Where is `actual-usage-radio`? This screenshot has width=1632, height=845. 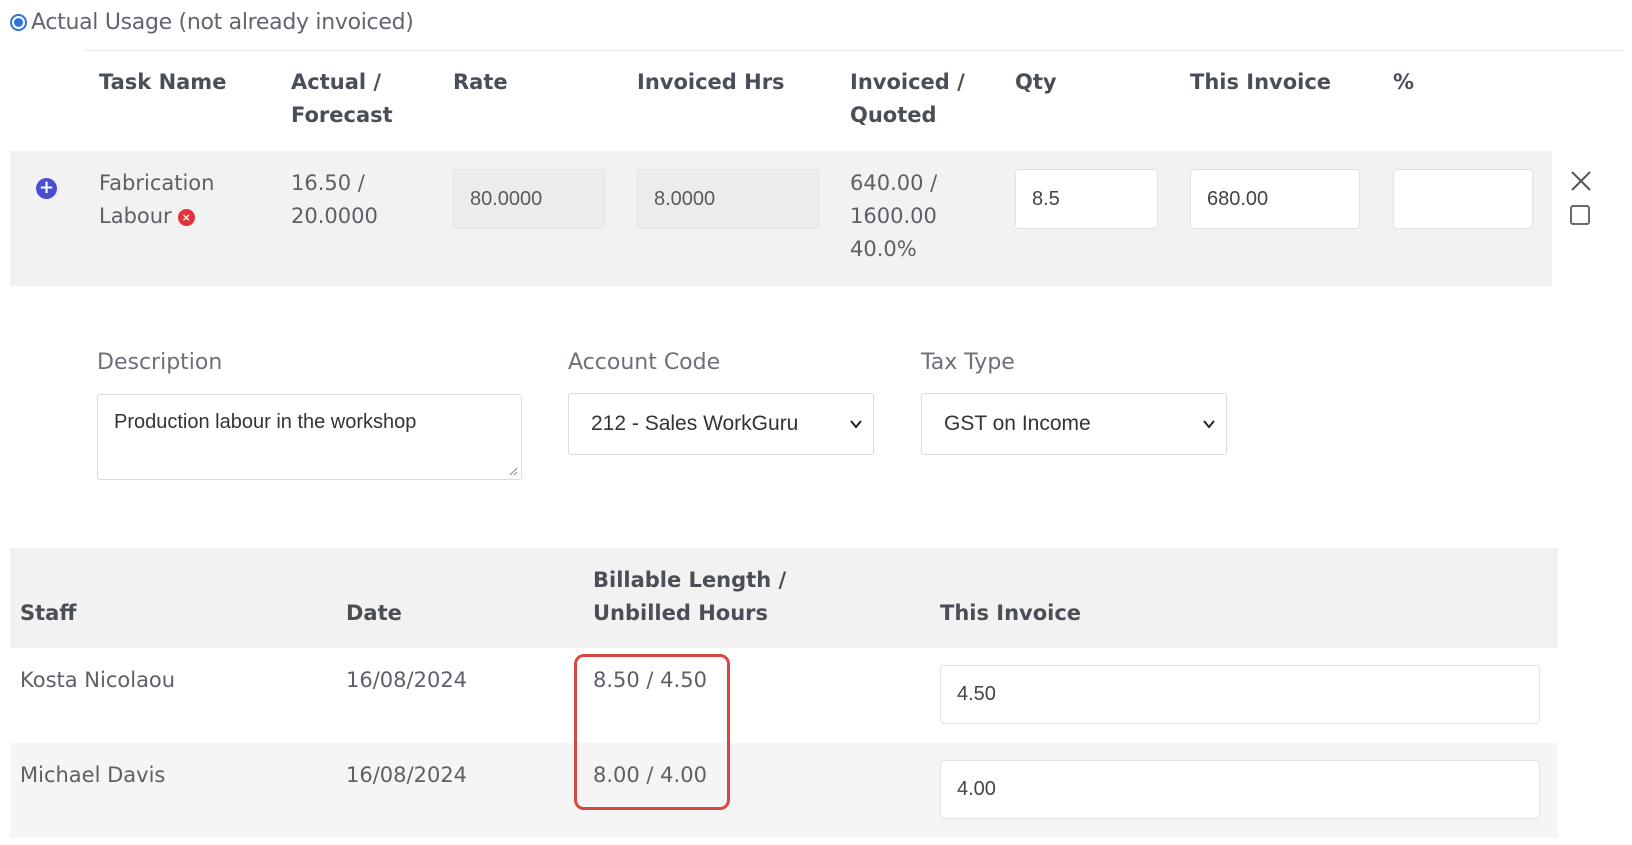
actual-usage-radio is located at coordinates (18, 22).